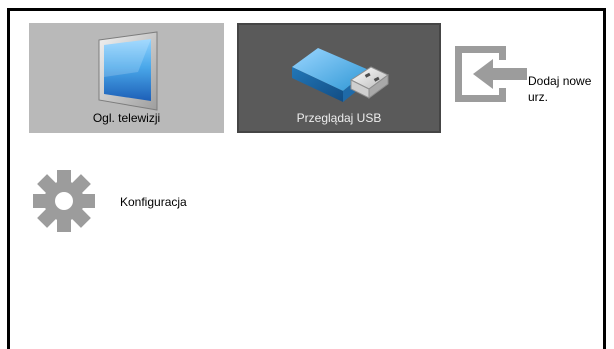  I want to click on watch-tv-tile: Ogl. telewizji, so click(126, 78).